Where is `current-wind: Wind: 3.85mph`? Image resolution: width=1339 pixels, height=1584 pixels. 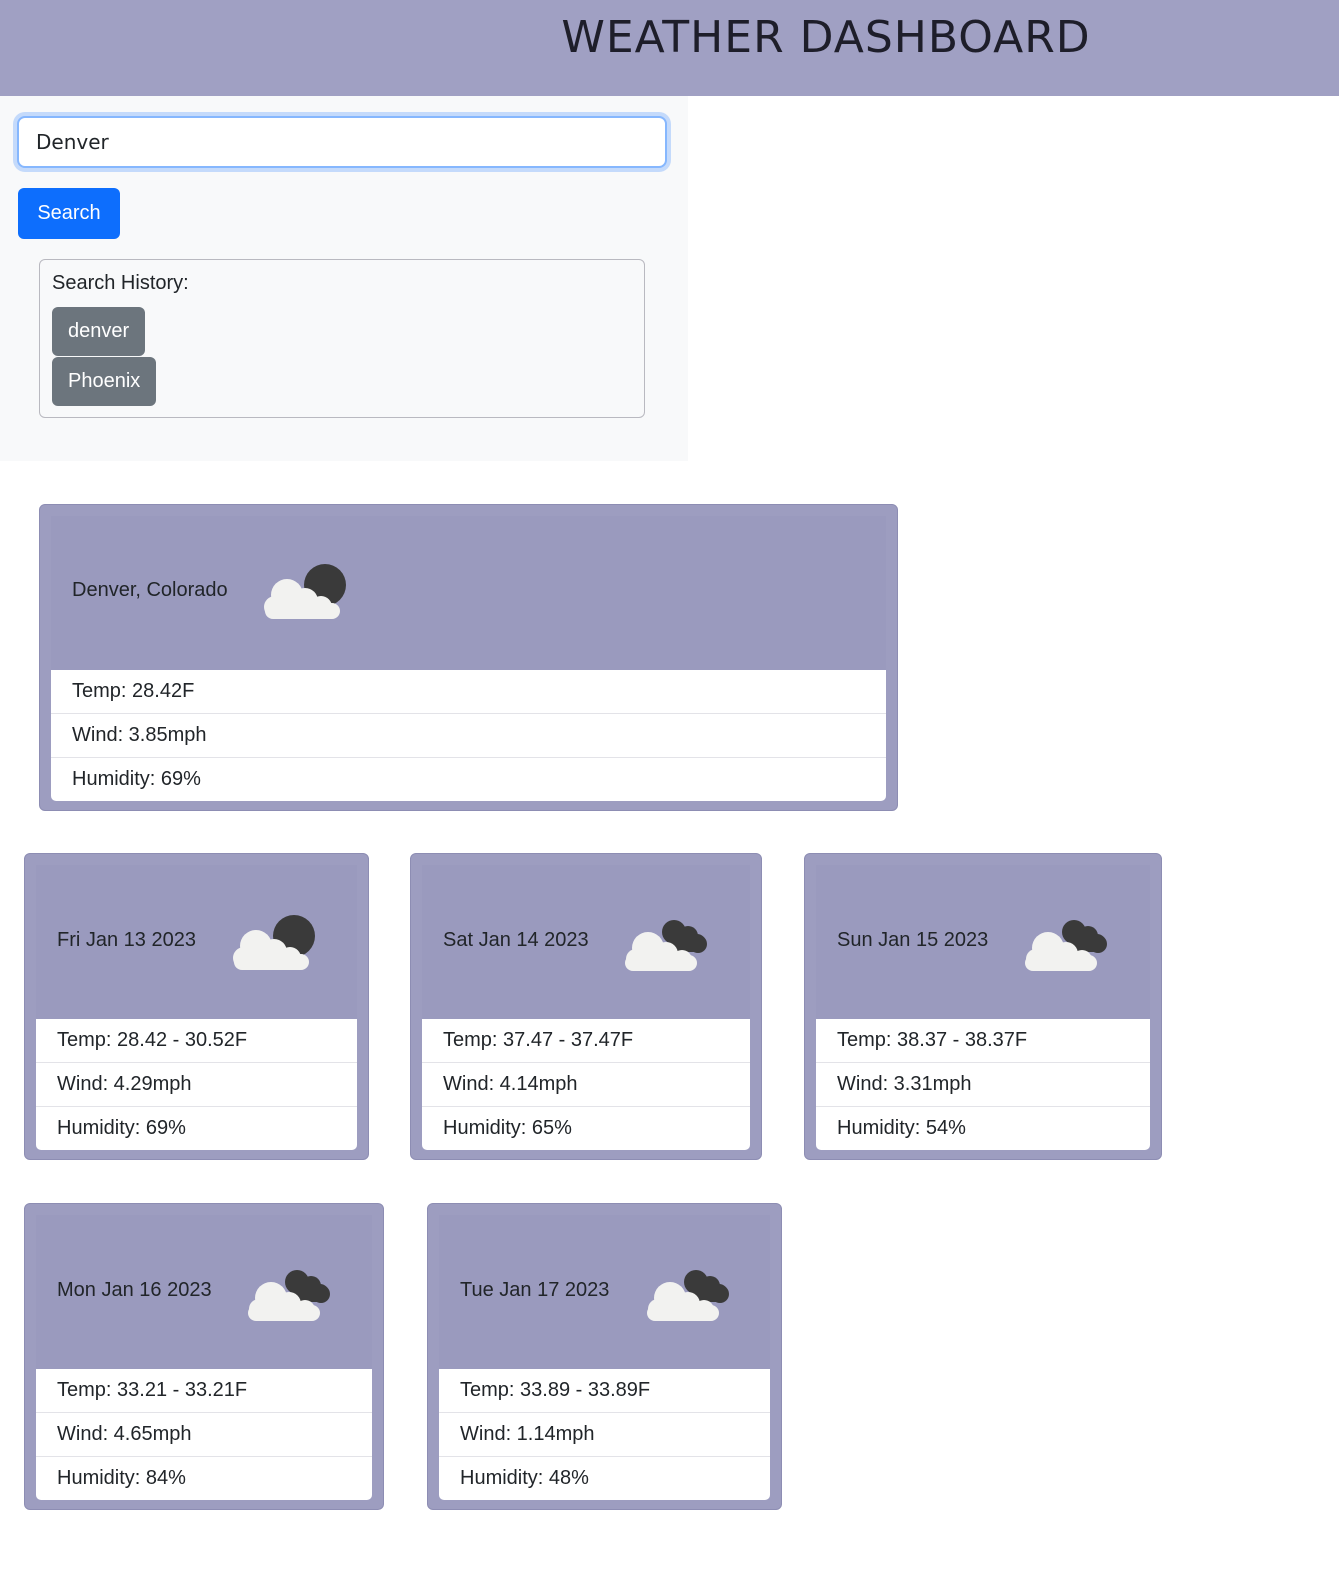
current-wind: Wind: 3.85mph is located at coordinates (468, 736).